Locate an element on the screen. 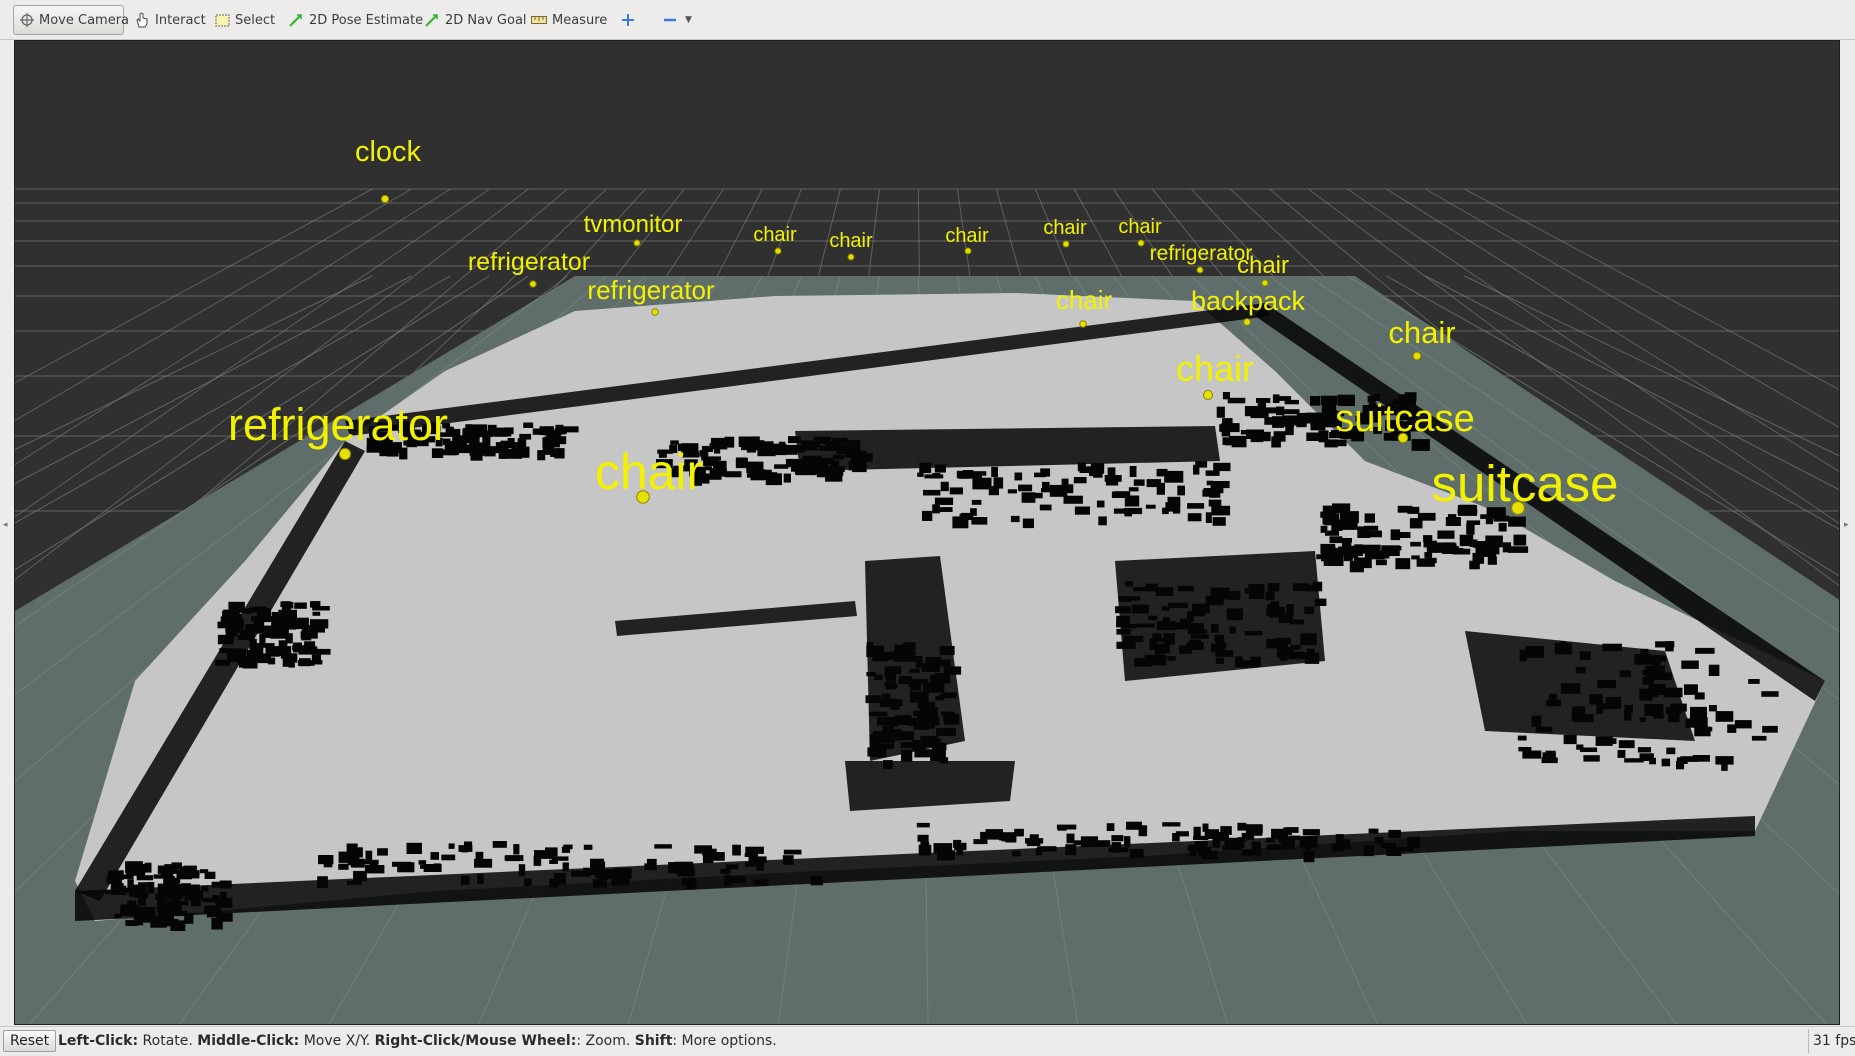  hint-key: Right-Click/Mouse Wheel: is located at coordinates (475, 1041).